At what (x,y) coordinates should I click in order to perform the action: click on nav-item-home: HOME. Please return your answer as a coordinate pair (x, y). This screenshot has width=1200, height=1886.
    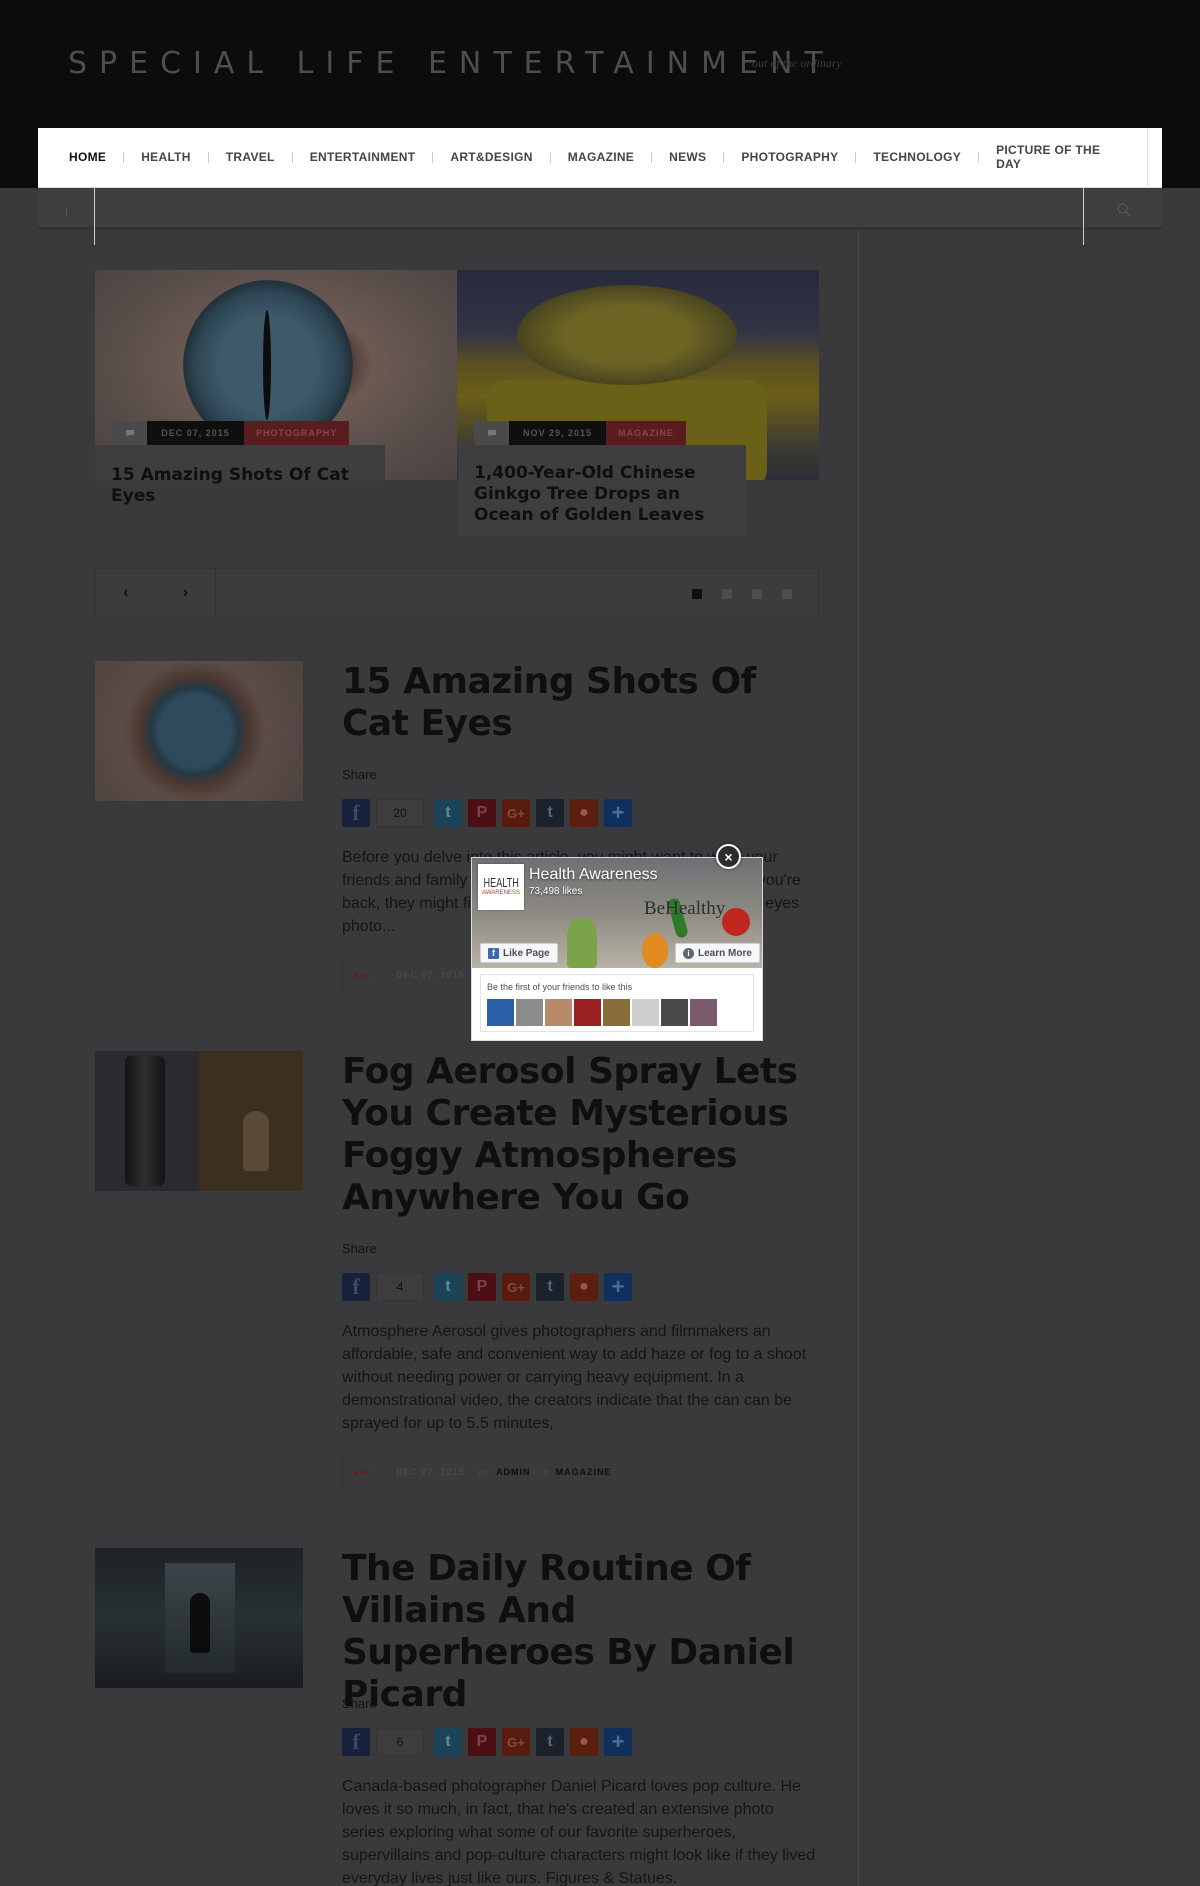
    Looking at the image, I should click on (105, 157).